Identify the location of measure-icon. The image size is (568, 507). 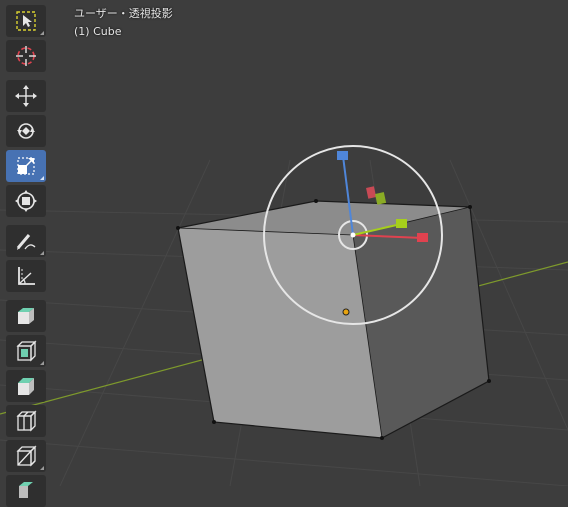
(26, 276).